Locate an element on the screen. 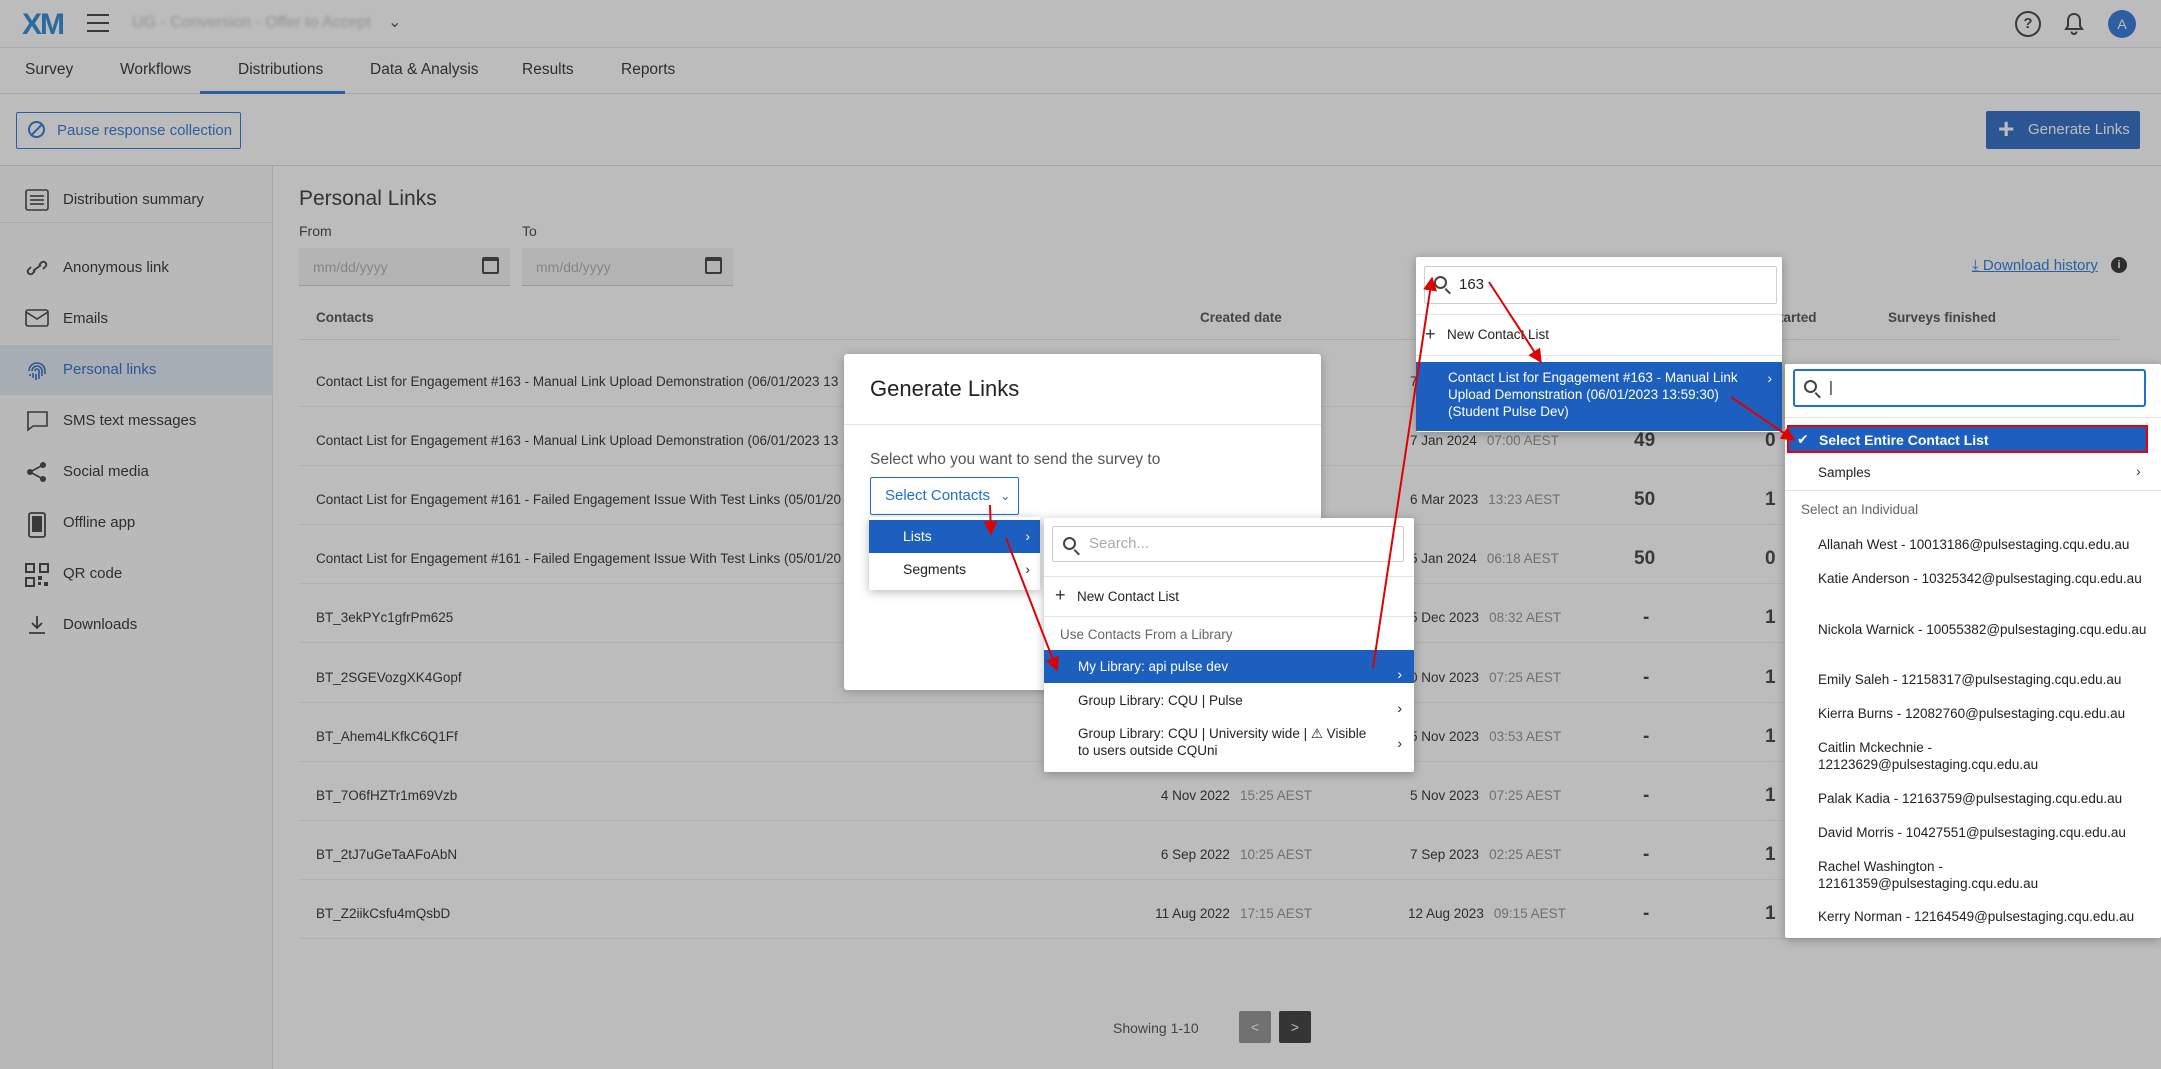 This screenshot has height=1069, width=2161. individual-search-input: | is located at coordinates (1969, 388).